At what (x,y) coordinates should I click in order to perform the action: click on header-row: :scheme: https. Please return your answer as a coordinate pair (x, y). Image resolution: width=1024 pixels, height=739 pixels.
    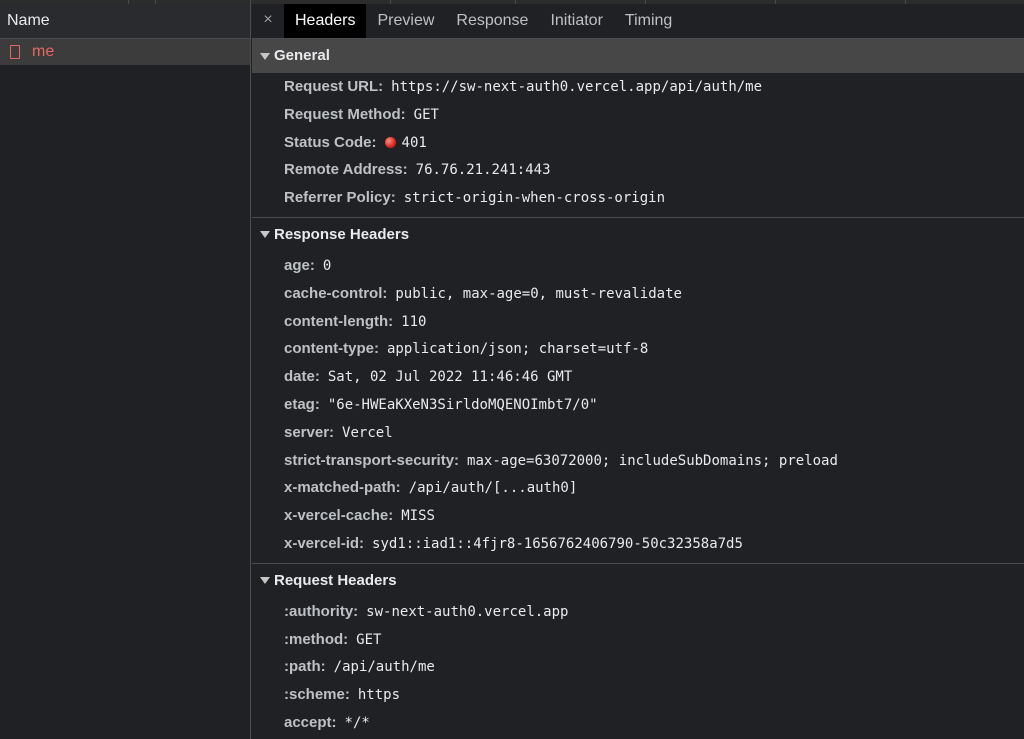
    Looking at the image, I should click on (638, 695).